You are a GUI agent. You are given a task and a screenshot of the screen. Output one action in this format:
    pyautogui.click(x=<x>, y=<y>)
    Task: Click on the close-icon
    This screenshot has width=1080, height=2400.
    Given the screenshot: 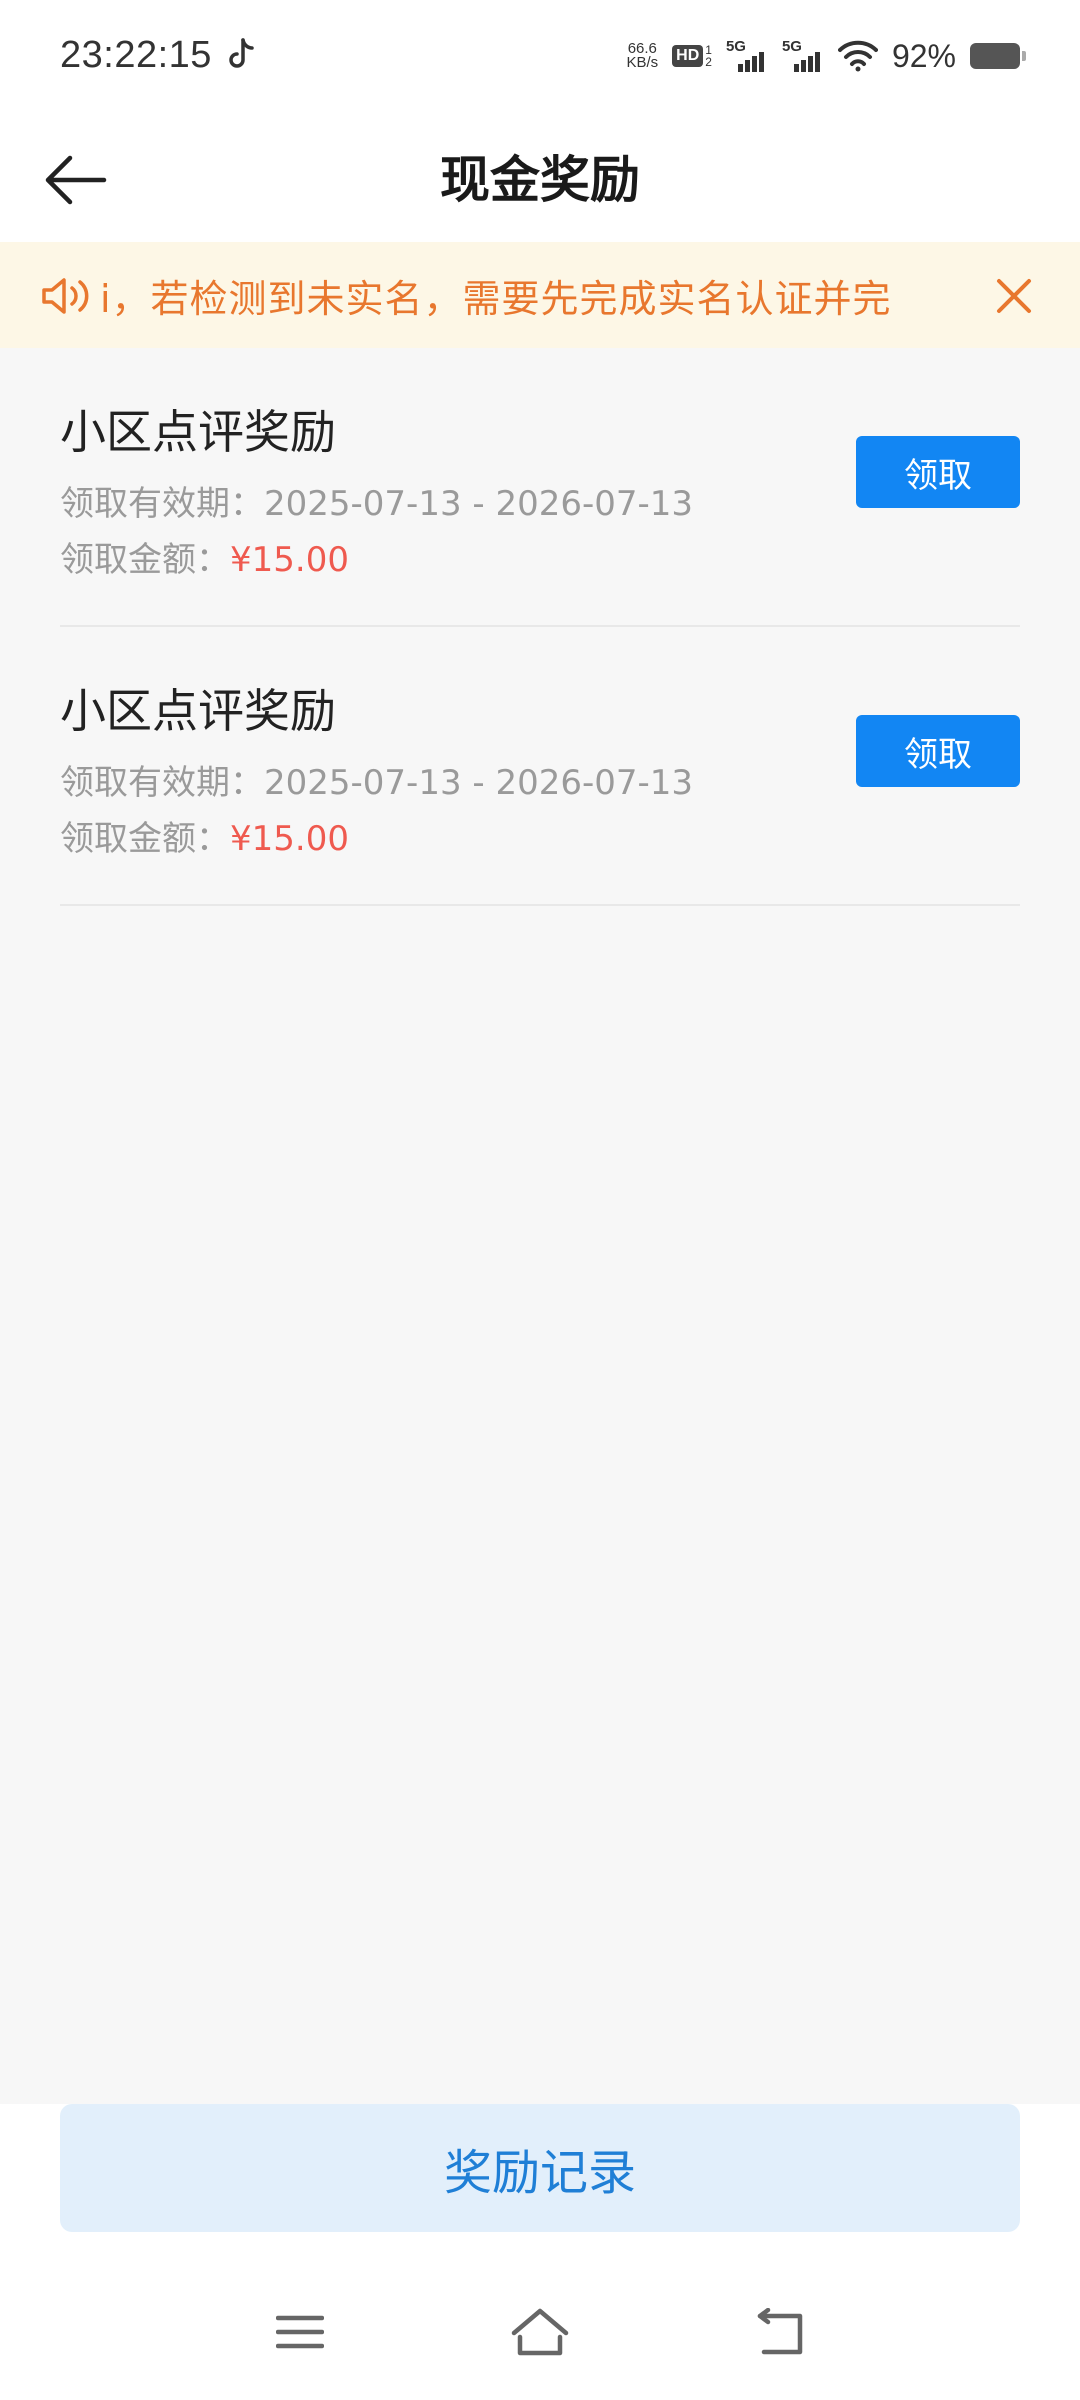 What is the action you would take?
    pyautogui.click(x=1014, y=296)
    